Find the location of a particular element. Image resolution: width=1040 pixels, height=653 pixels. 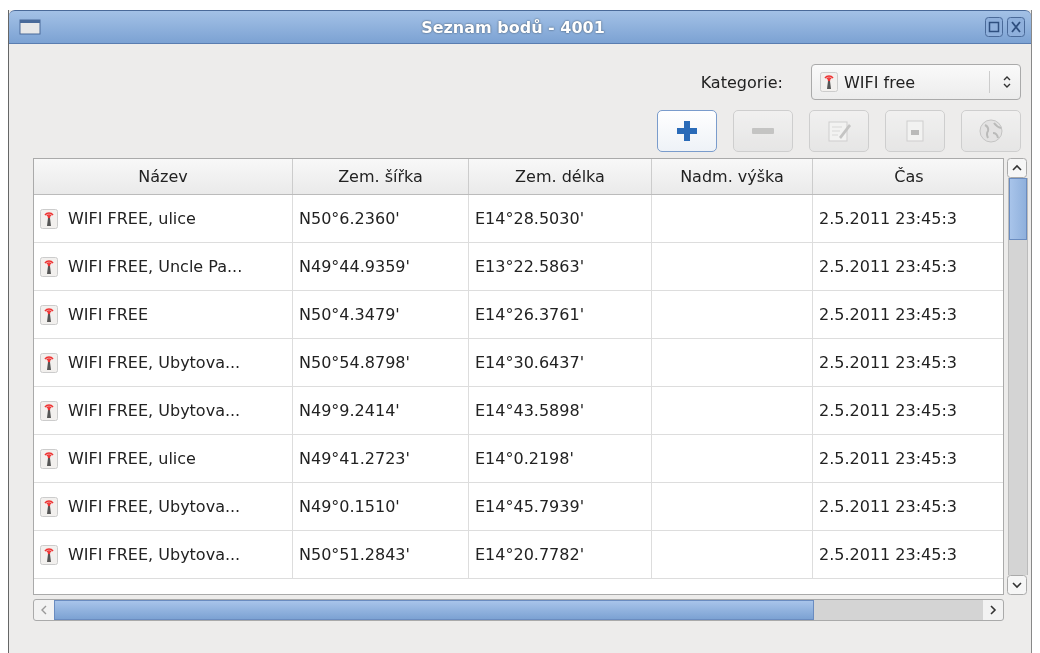

scroll-down-icon is located at coordinates (1017, 585).